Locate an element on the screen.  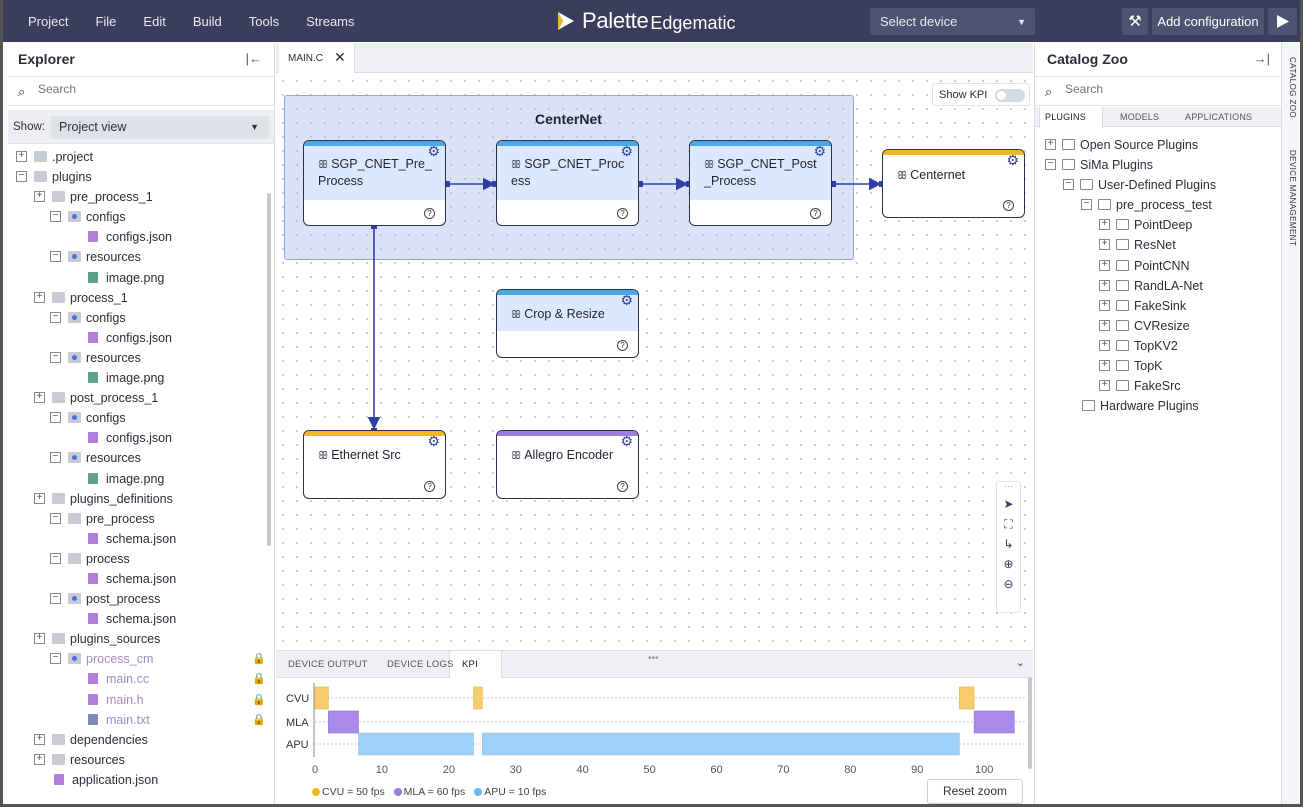
add-configuration-button: Add configuration is located at coordinates (1208, 21).